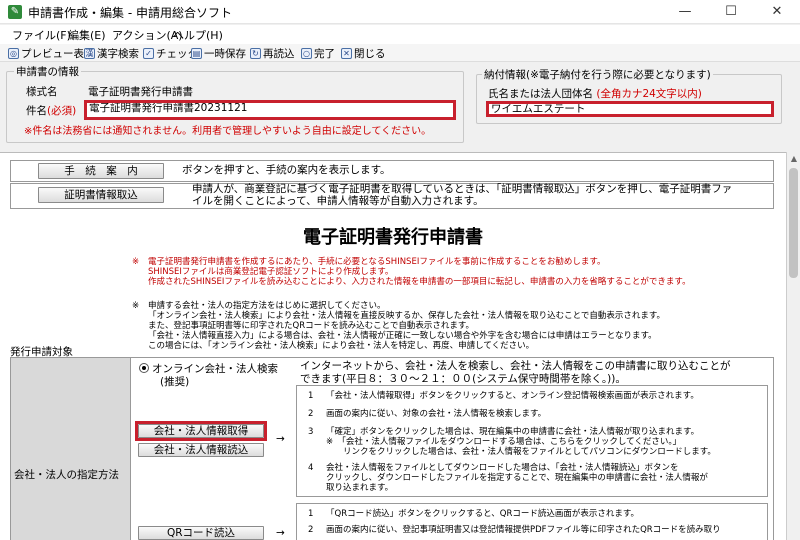 The height and width of the screenshot is (540, 800). What do you see at coordinates (360, 488) in the screenshot?
I see `step-4-text-3: 取り込まれます。` at bounding box center [360, 488].